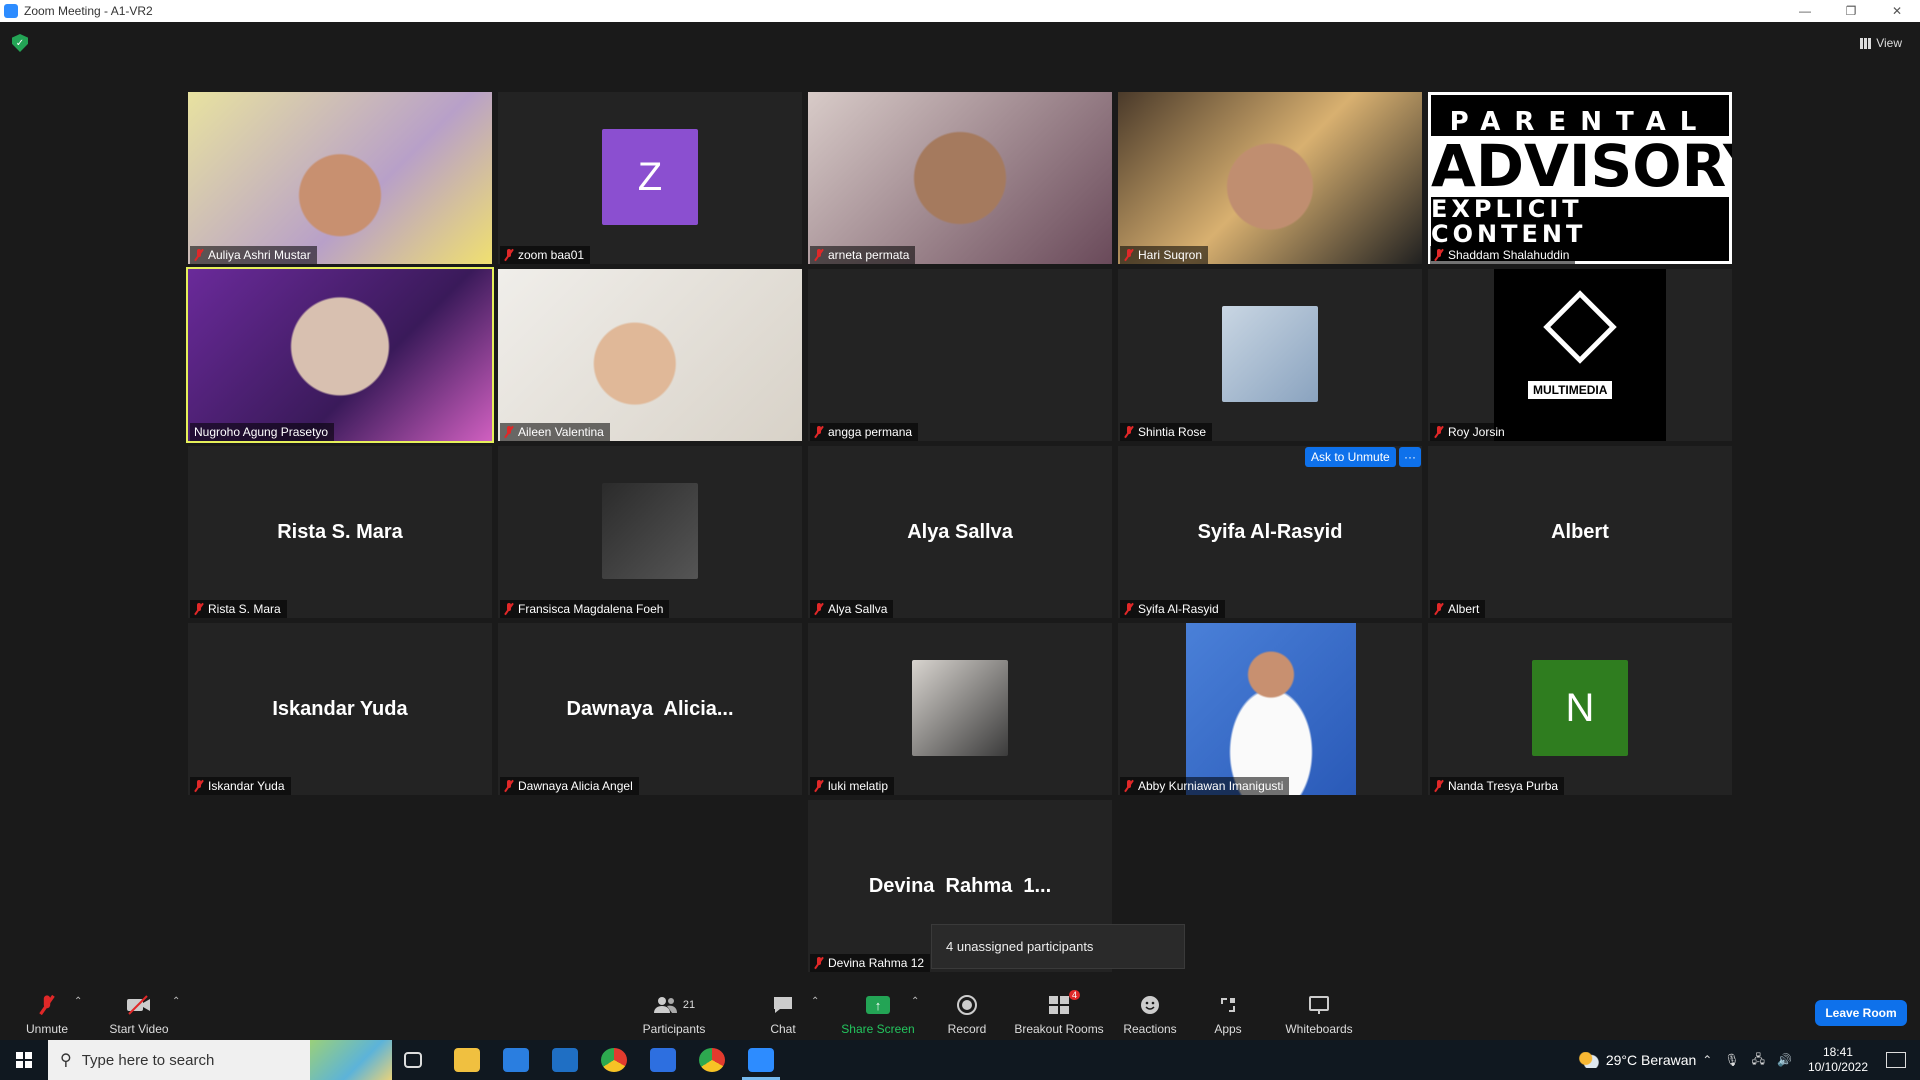  Describe the element at coordinates (351, 1060) in the screenshot. I see `search-highlight-image` at that location.